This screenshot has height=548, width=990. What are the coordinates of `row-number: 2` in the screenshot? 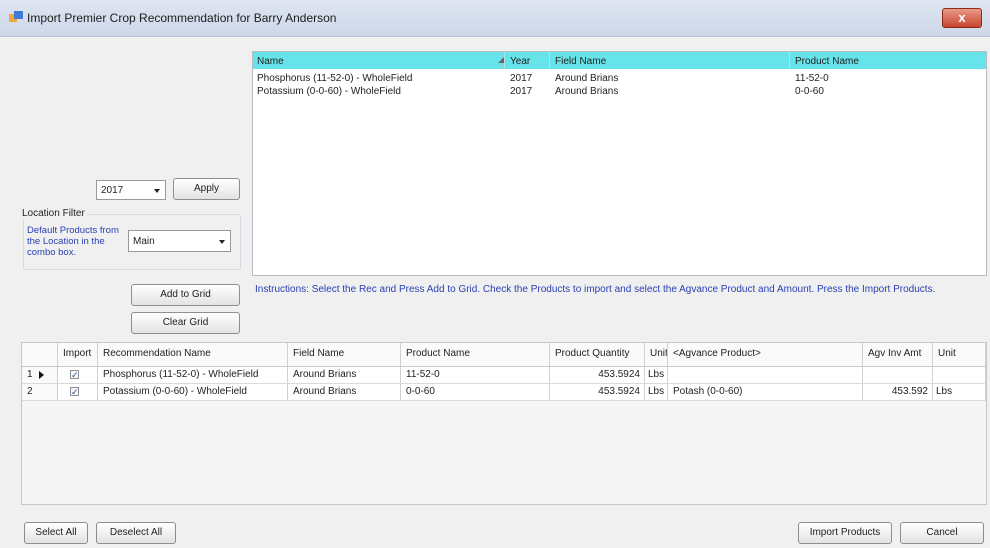 It's located at (30, 391).